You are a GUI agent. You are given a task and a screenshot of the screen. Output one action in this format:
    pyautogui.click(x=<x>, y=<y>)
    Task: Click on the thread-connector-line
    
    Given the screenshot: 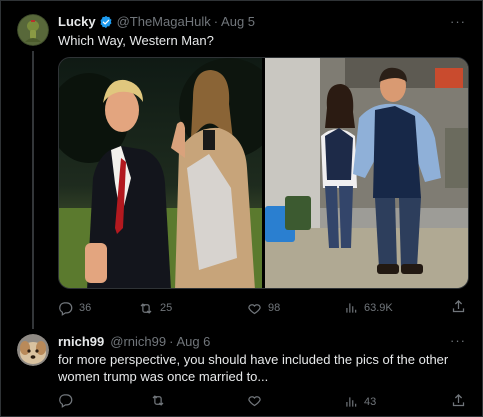 What is the action you would take?
    pyautogui.click(x=33, y=190)
    